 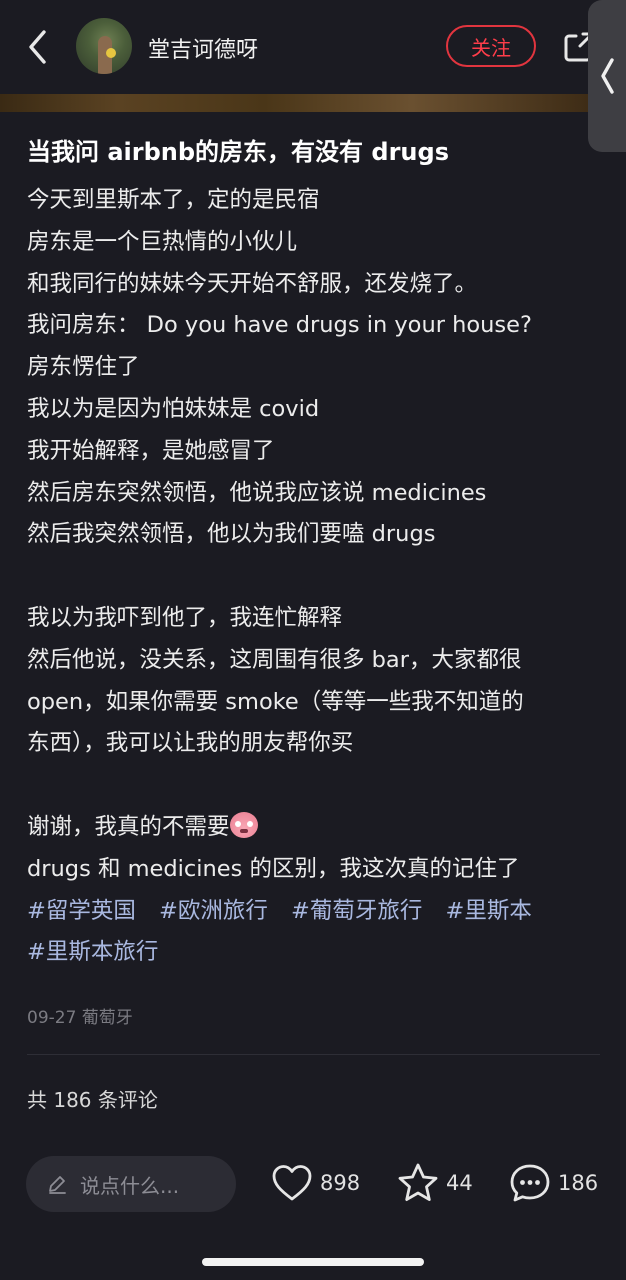 What do you see at coordinates (92, 952) in the screenshot?
I see `hashtag: #里斯本旅行` at bounding box center [92, 952].